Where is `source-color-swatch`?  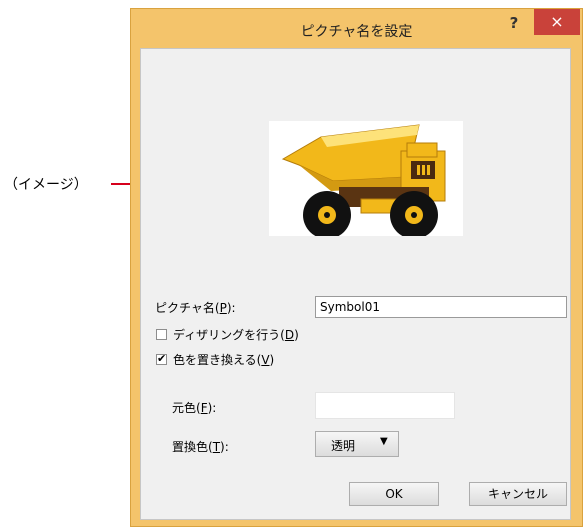 source-color-swatch is located at coordinates (385, 405).